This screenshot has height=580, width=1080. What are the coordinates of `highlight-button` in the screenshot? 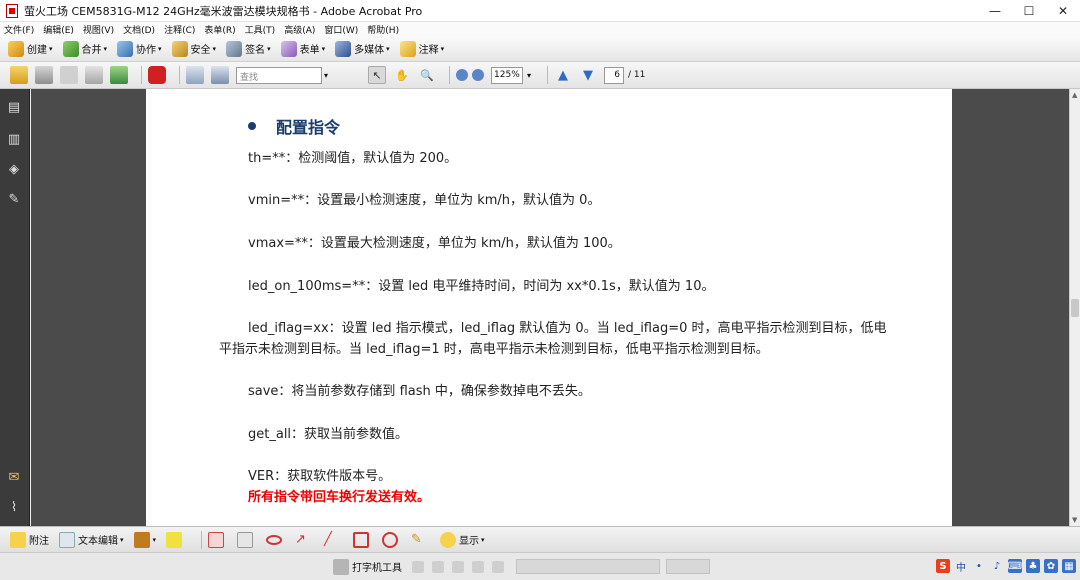 It's located at (175, 539).